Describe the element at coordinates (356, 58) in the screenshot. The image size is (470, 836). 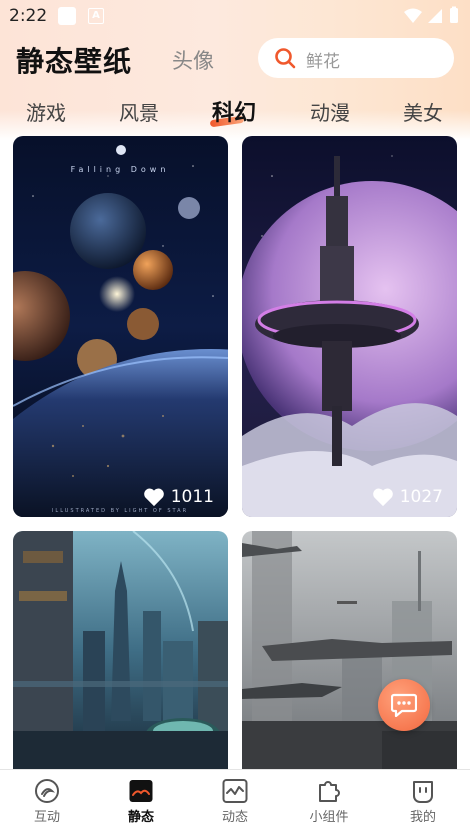
I see `search-input: 鲜花` at that location.